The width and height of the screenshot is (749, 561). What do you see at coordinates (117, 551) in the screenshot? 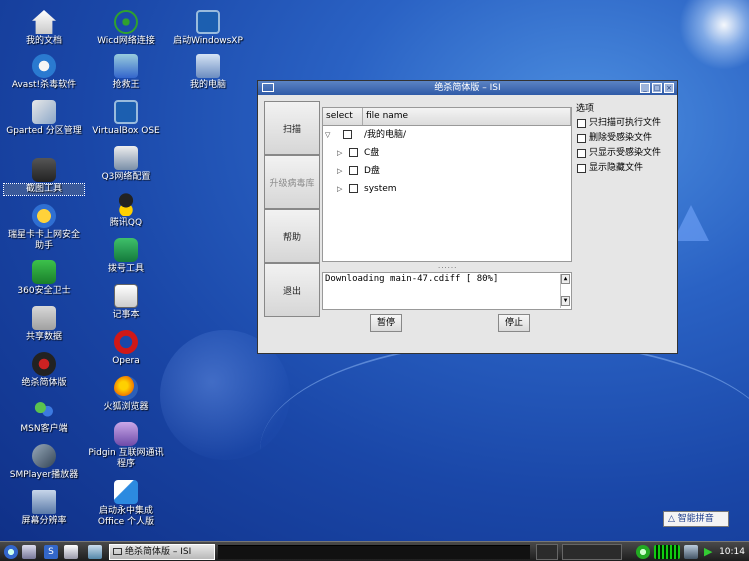
I see `task-window-icon` at bounding box center [117, 551].